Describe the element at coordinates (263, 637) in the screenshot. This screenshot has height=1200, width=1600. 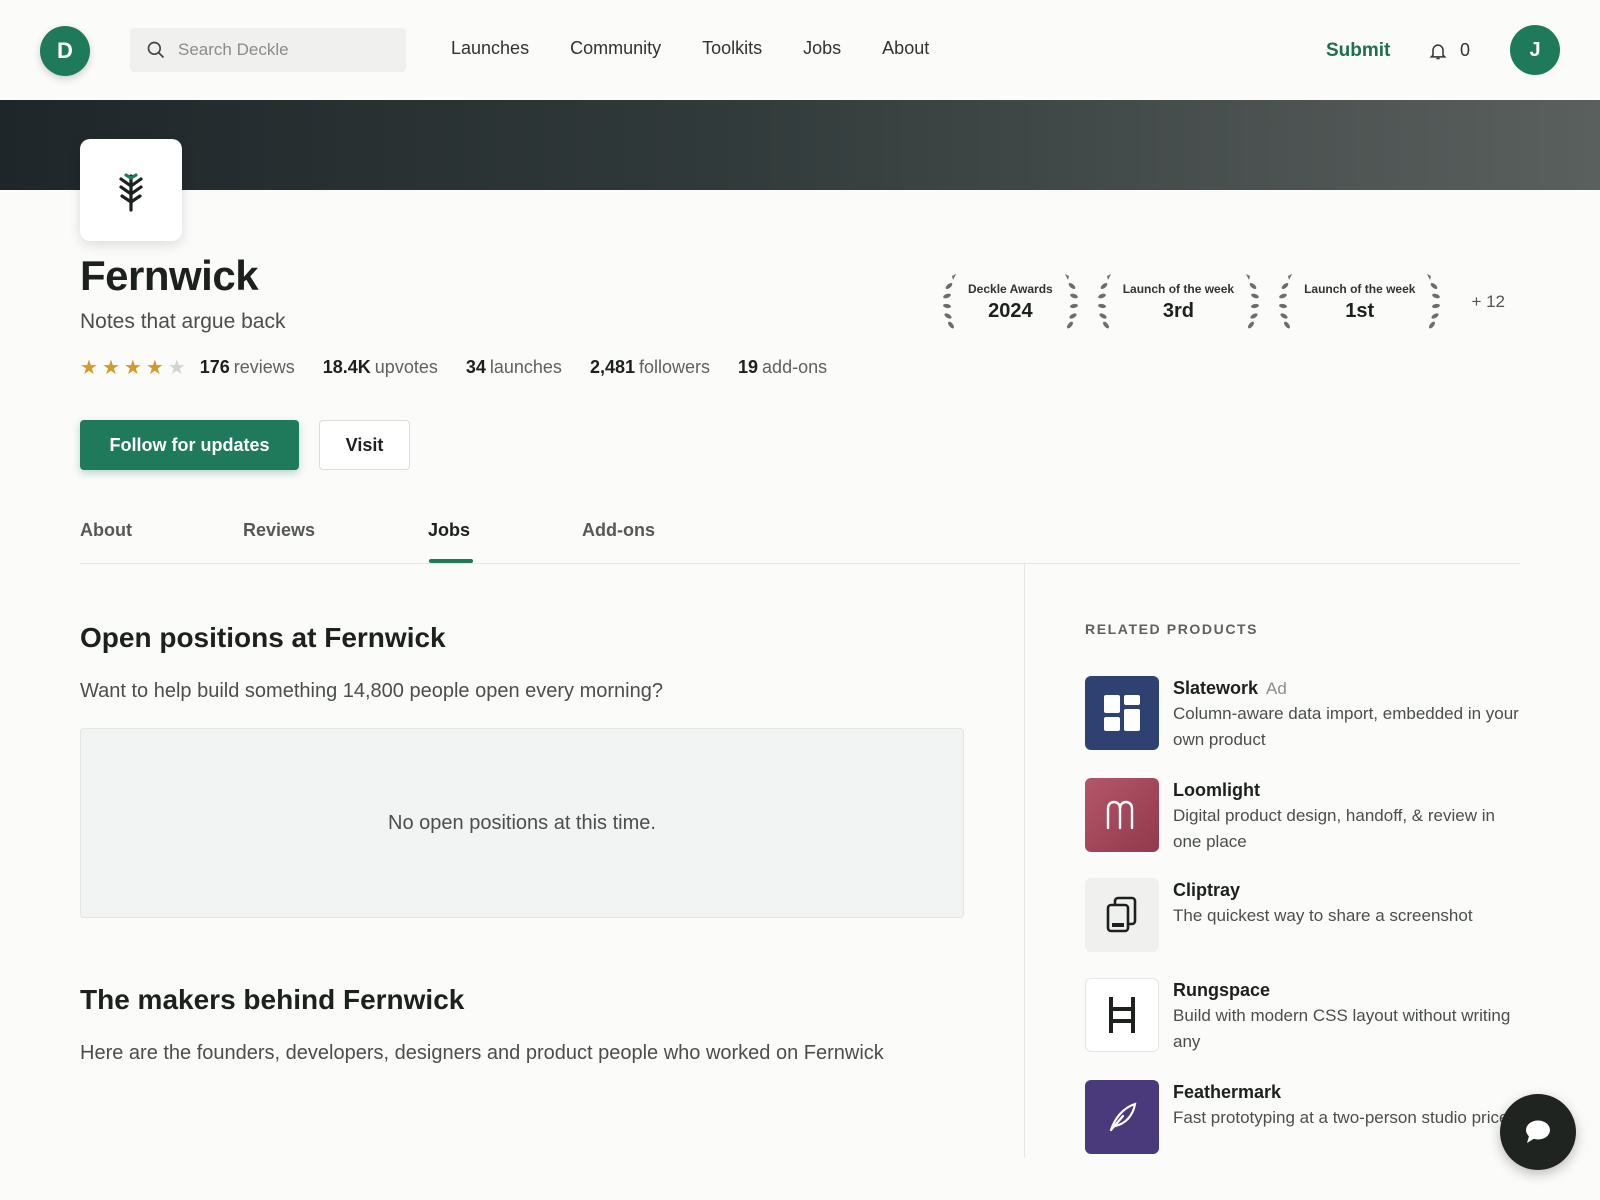
I see `jobs-heading: Open positions at Fernwick` at that location.